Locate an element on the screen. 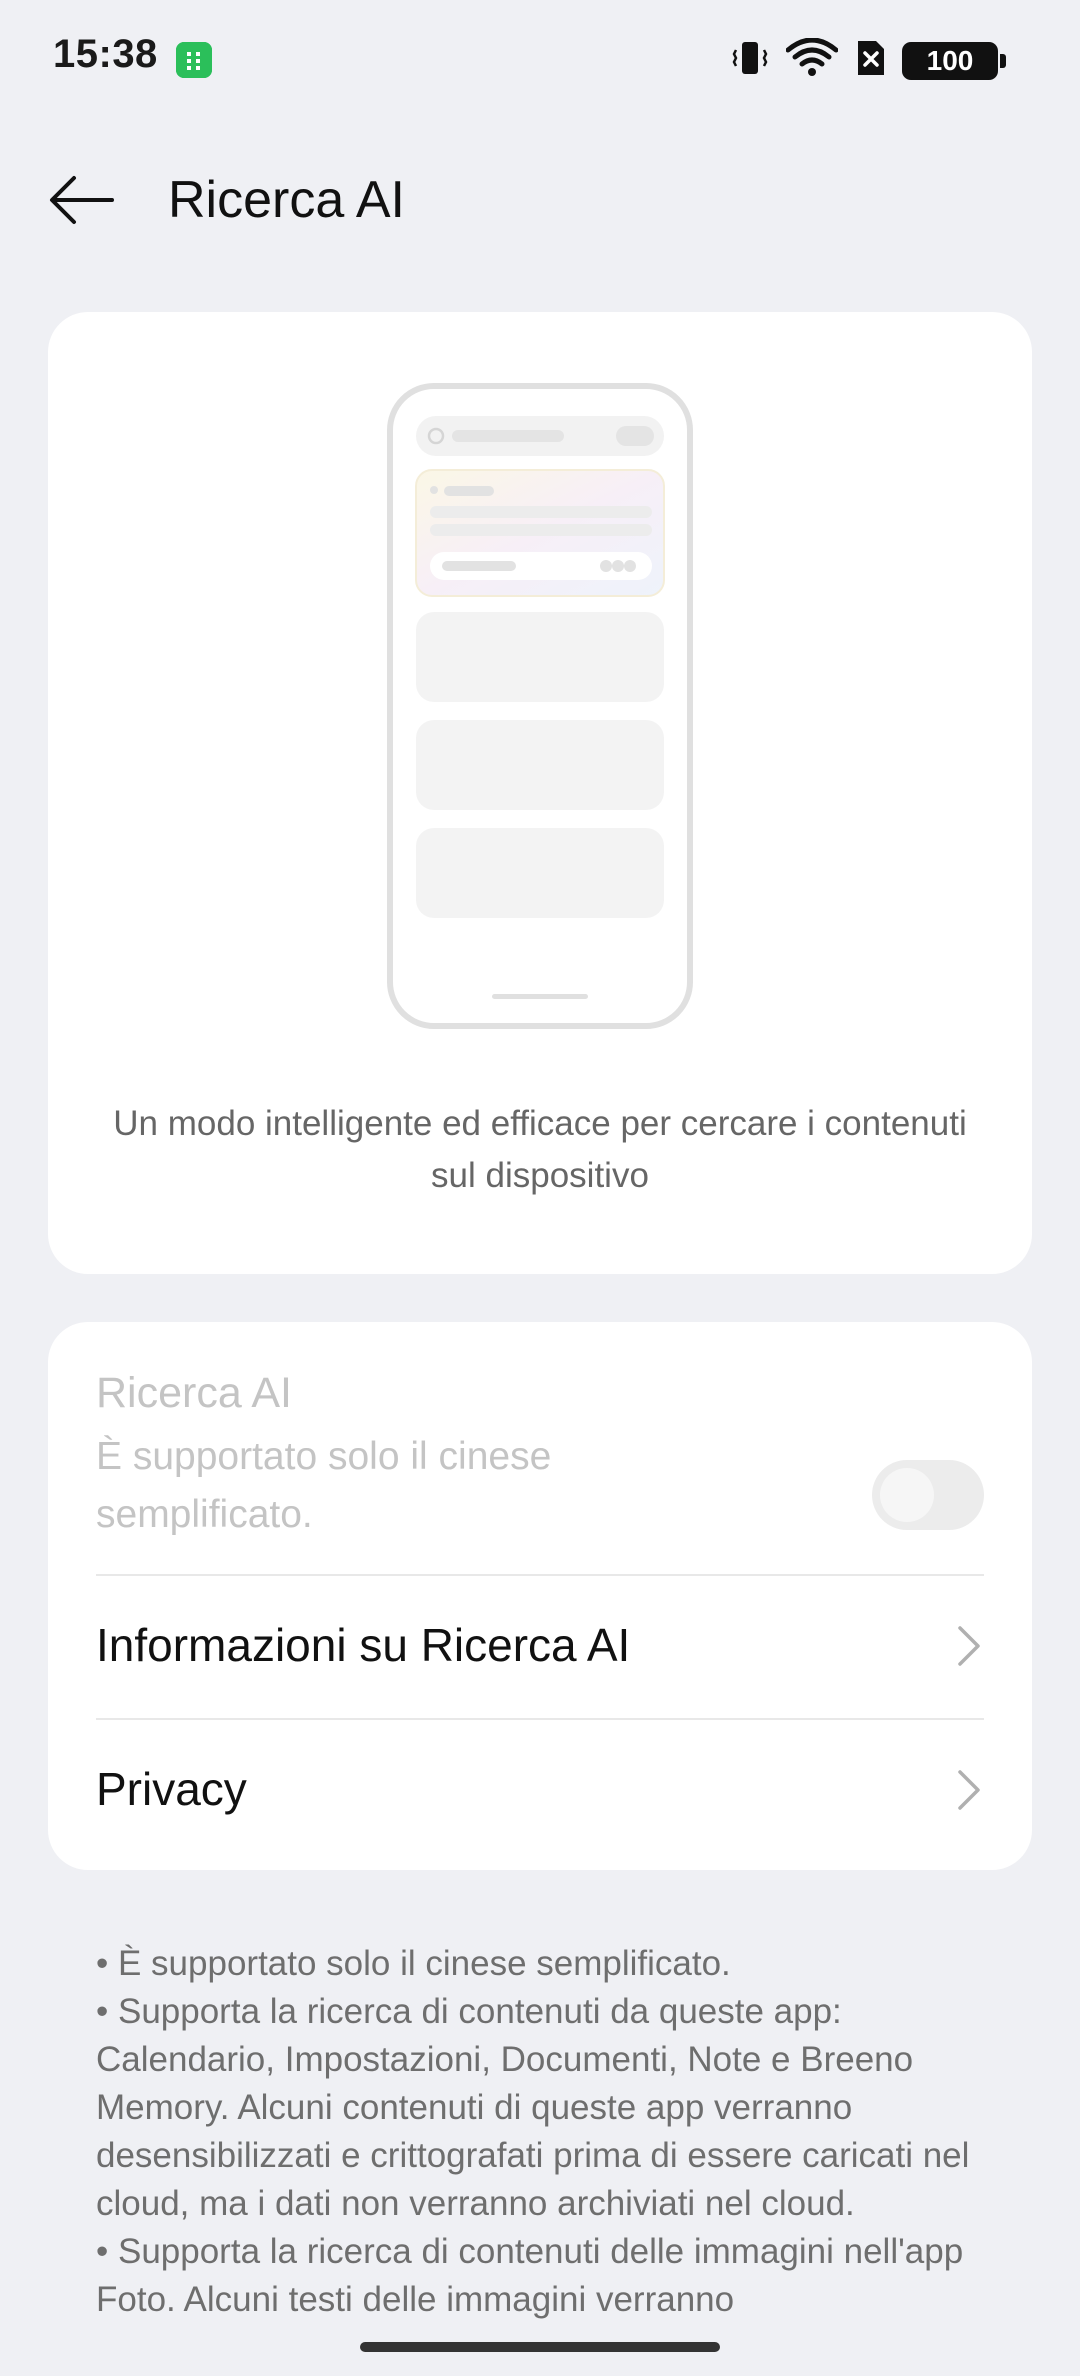 The width and height of the screenshot is (1080, 2376). sim-off-icon is located at coordinates (870, 60).